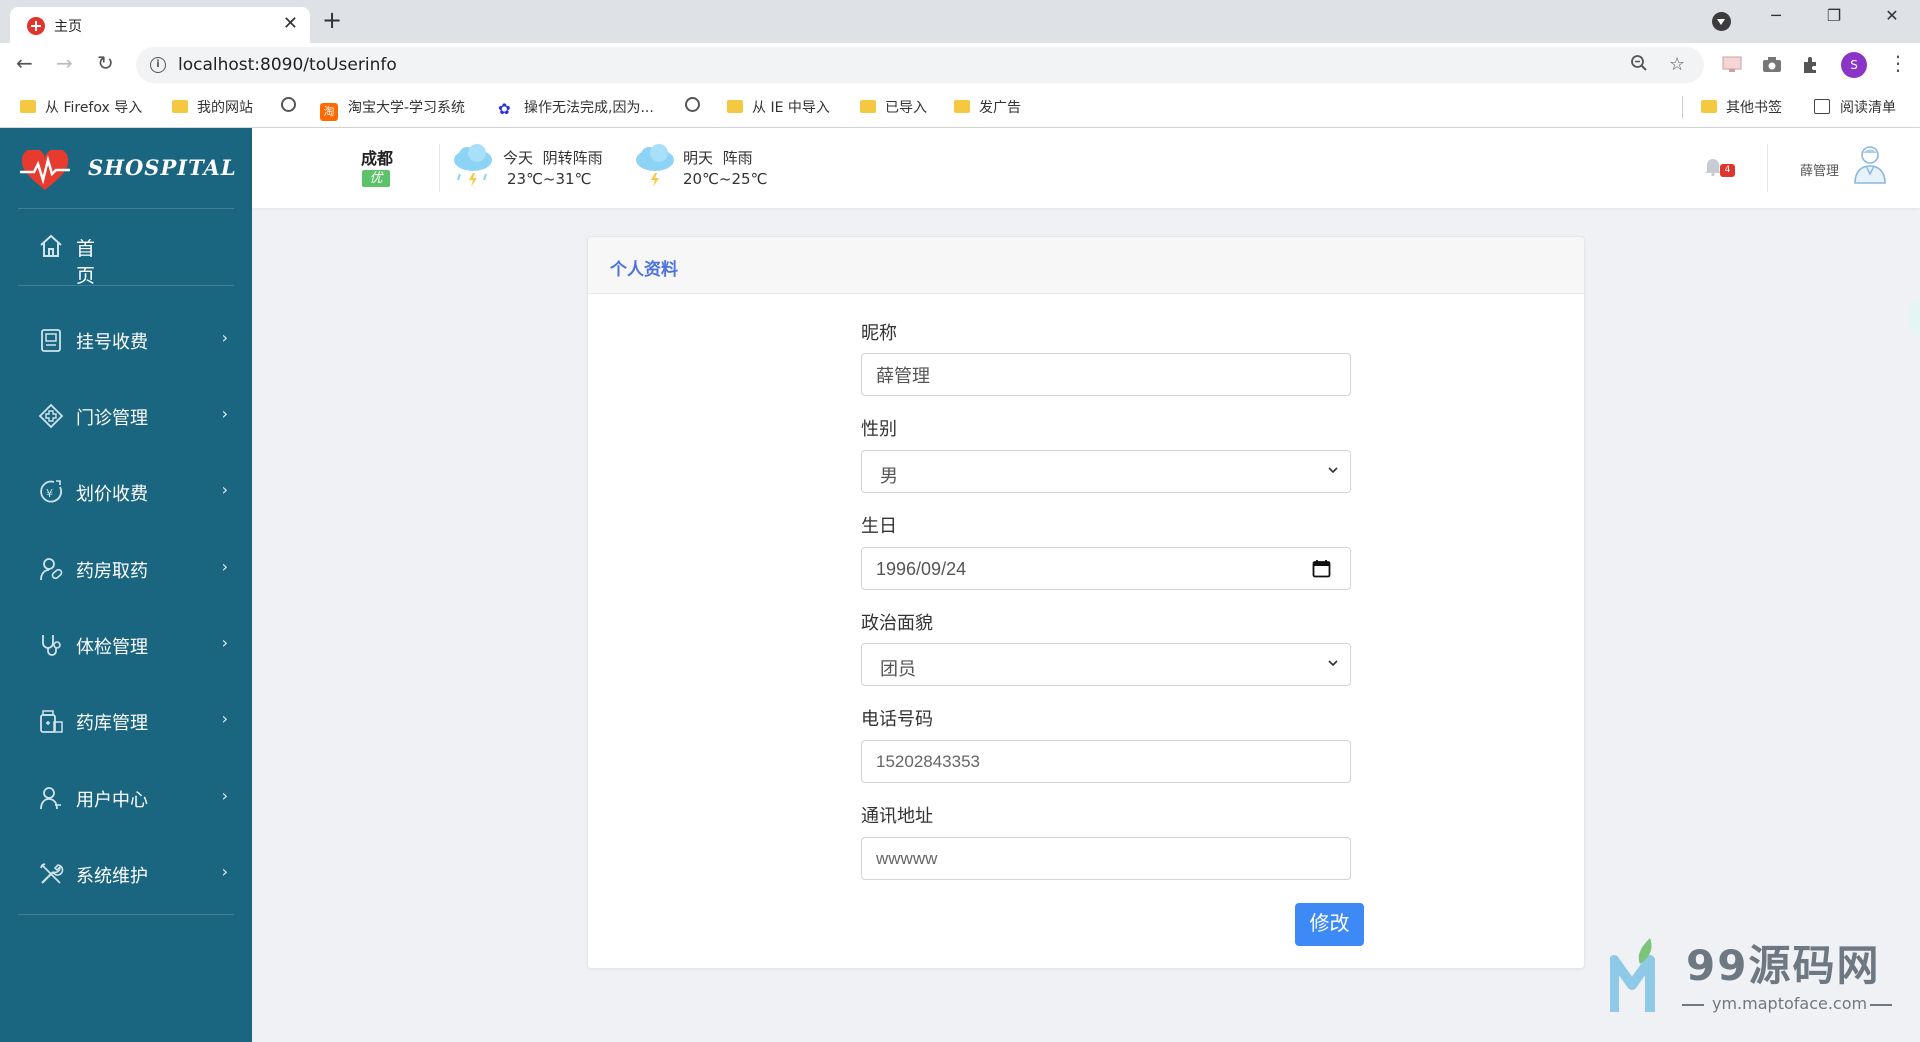 The height and width of the screenshot is (1042, 1920). Describe the element at coordinates (1106, 664) in the screenshot. I see `political-select: 团员` at that location.